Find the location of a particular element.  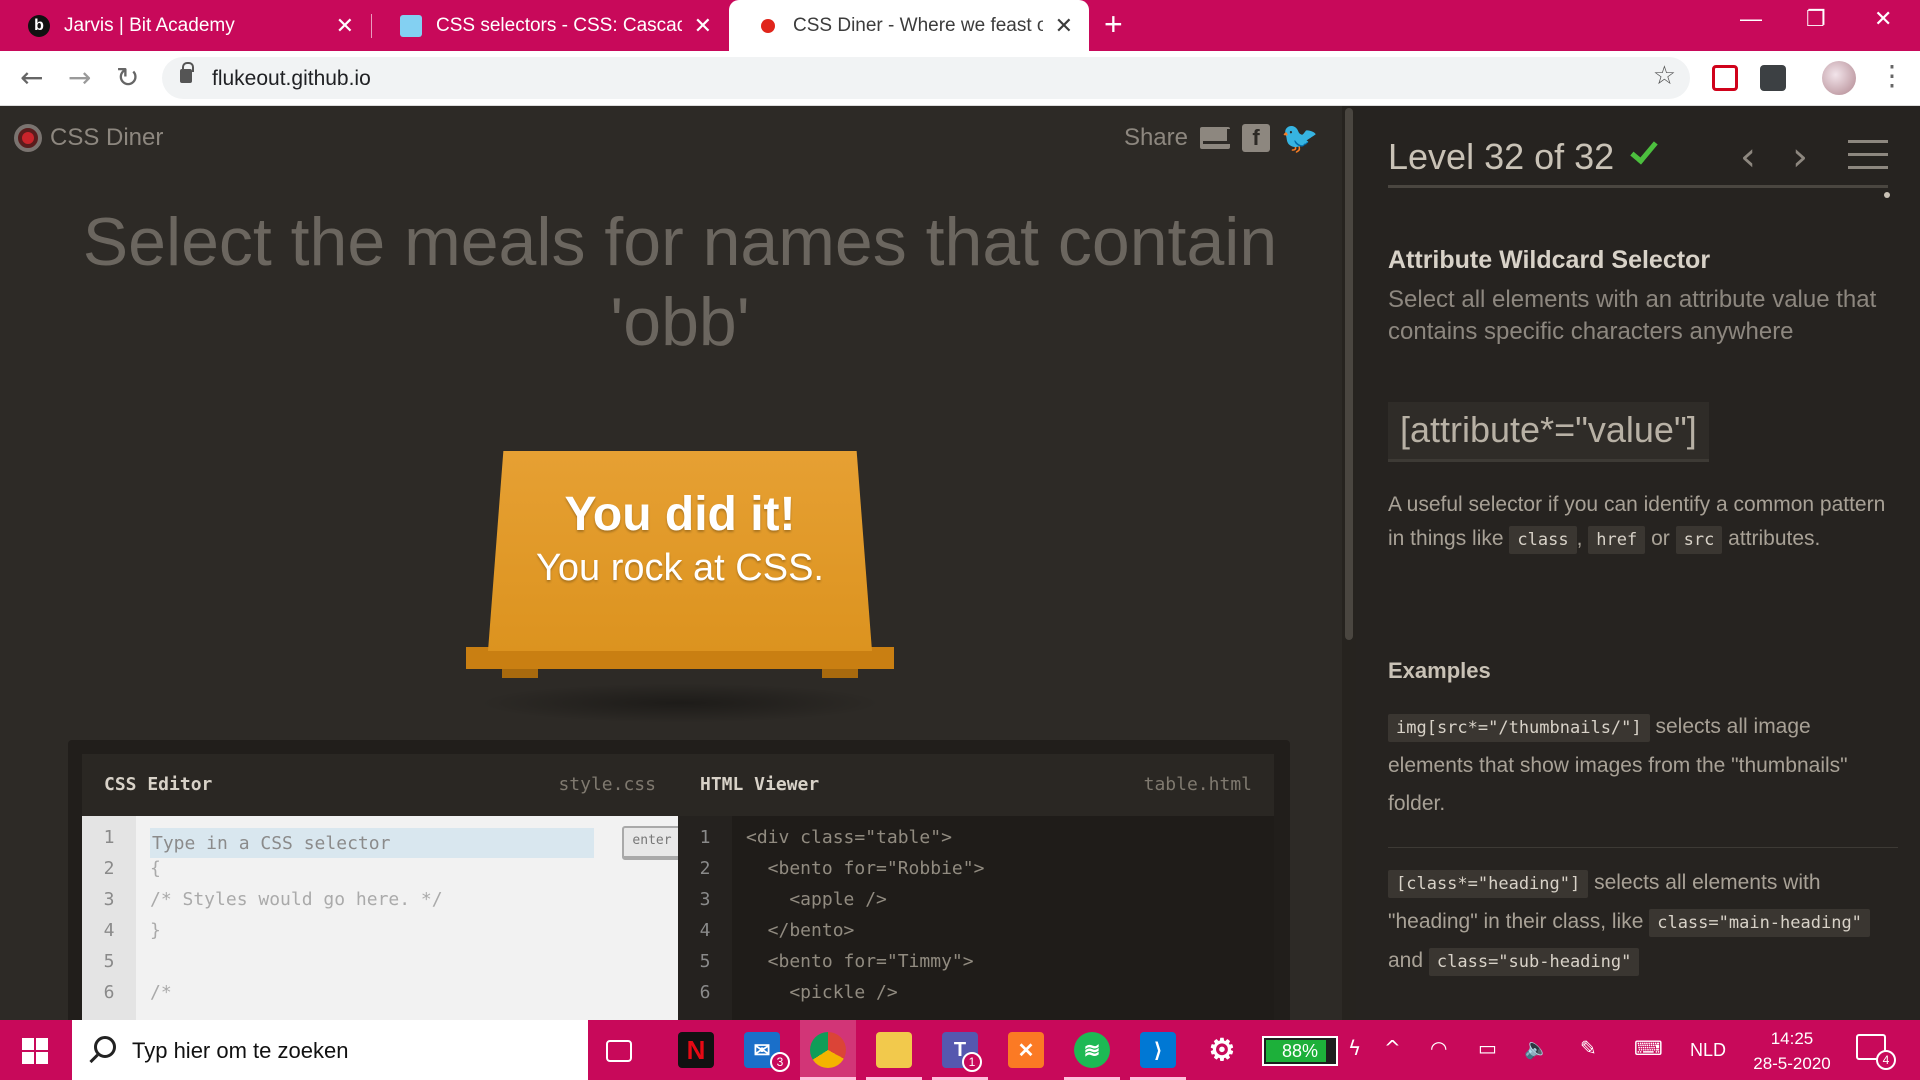

html-viewer-header: HTML Viewer table.html is located at coordinates (976, 785).